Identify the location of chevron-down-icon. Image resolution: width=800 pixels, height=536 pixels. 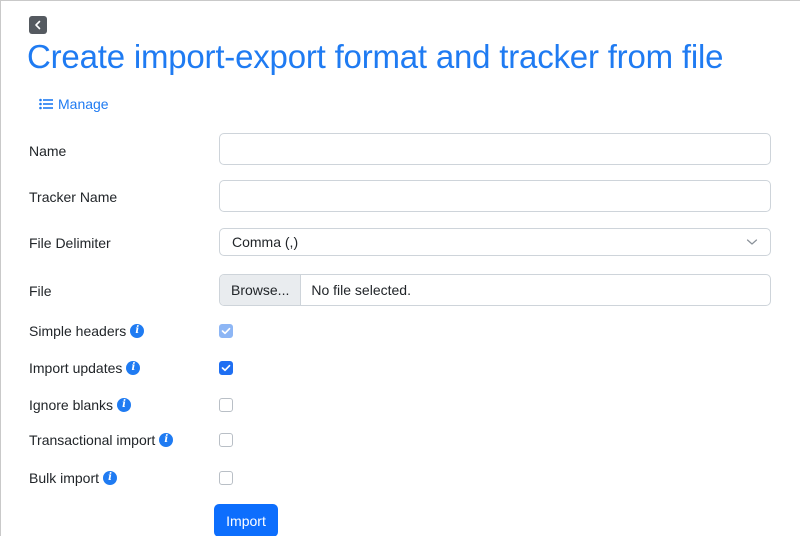
(752, 242).